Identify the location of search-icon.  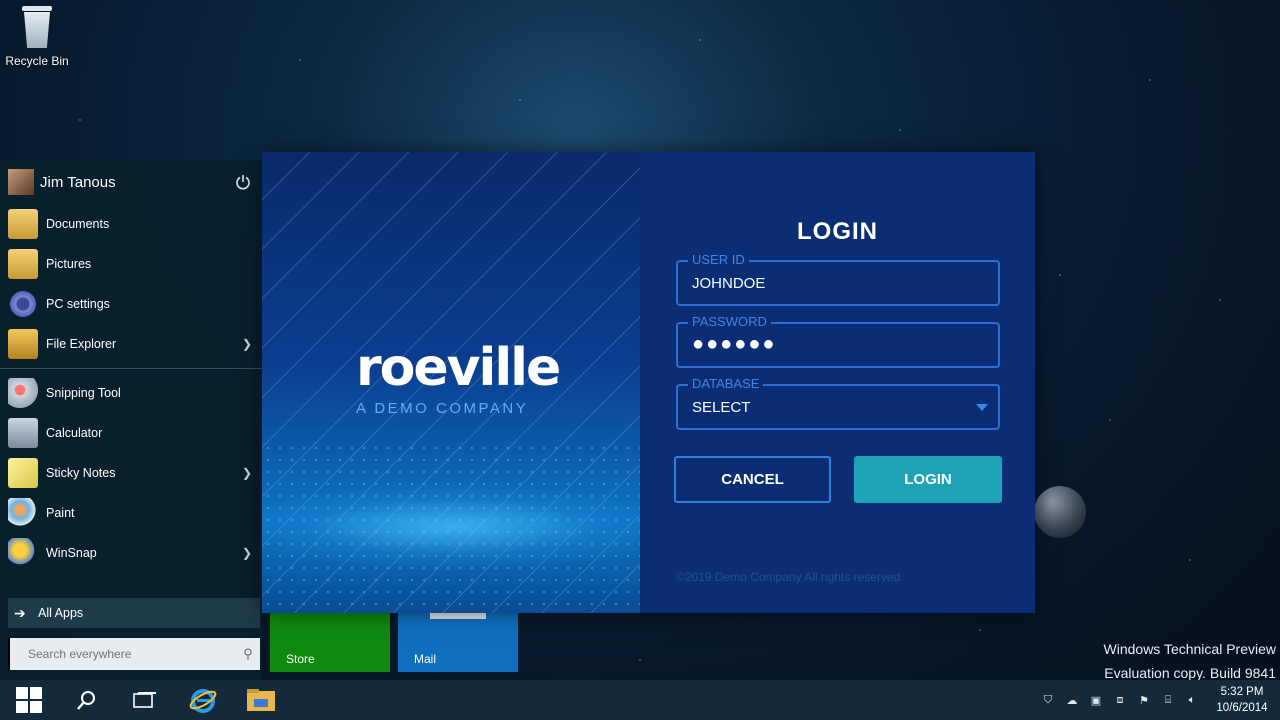
(86, 700).